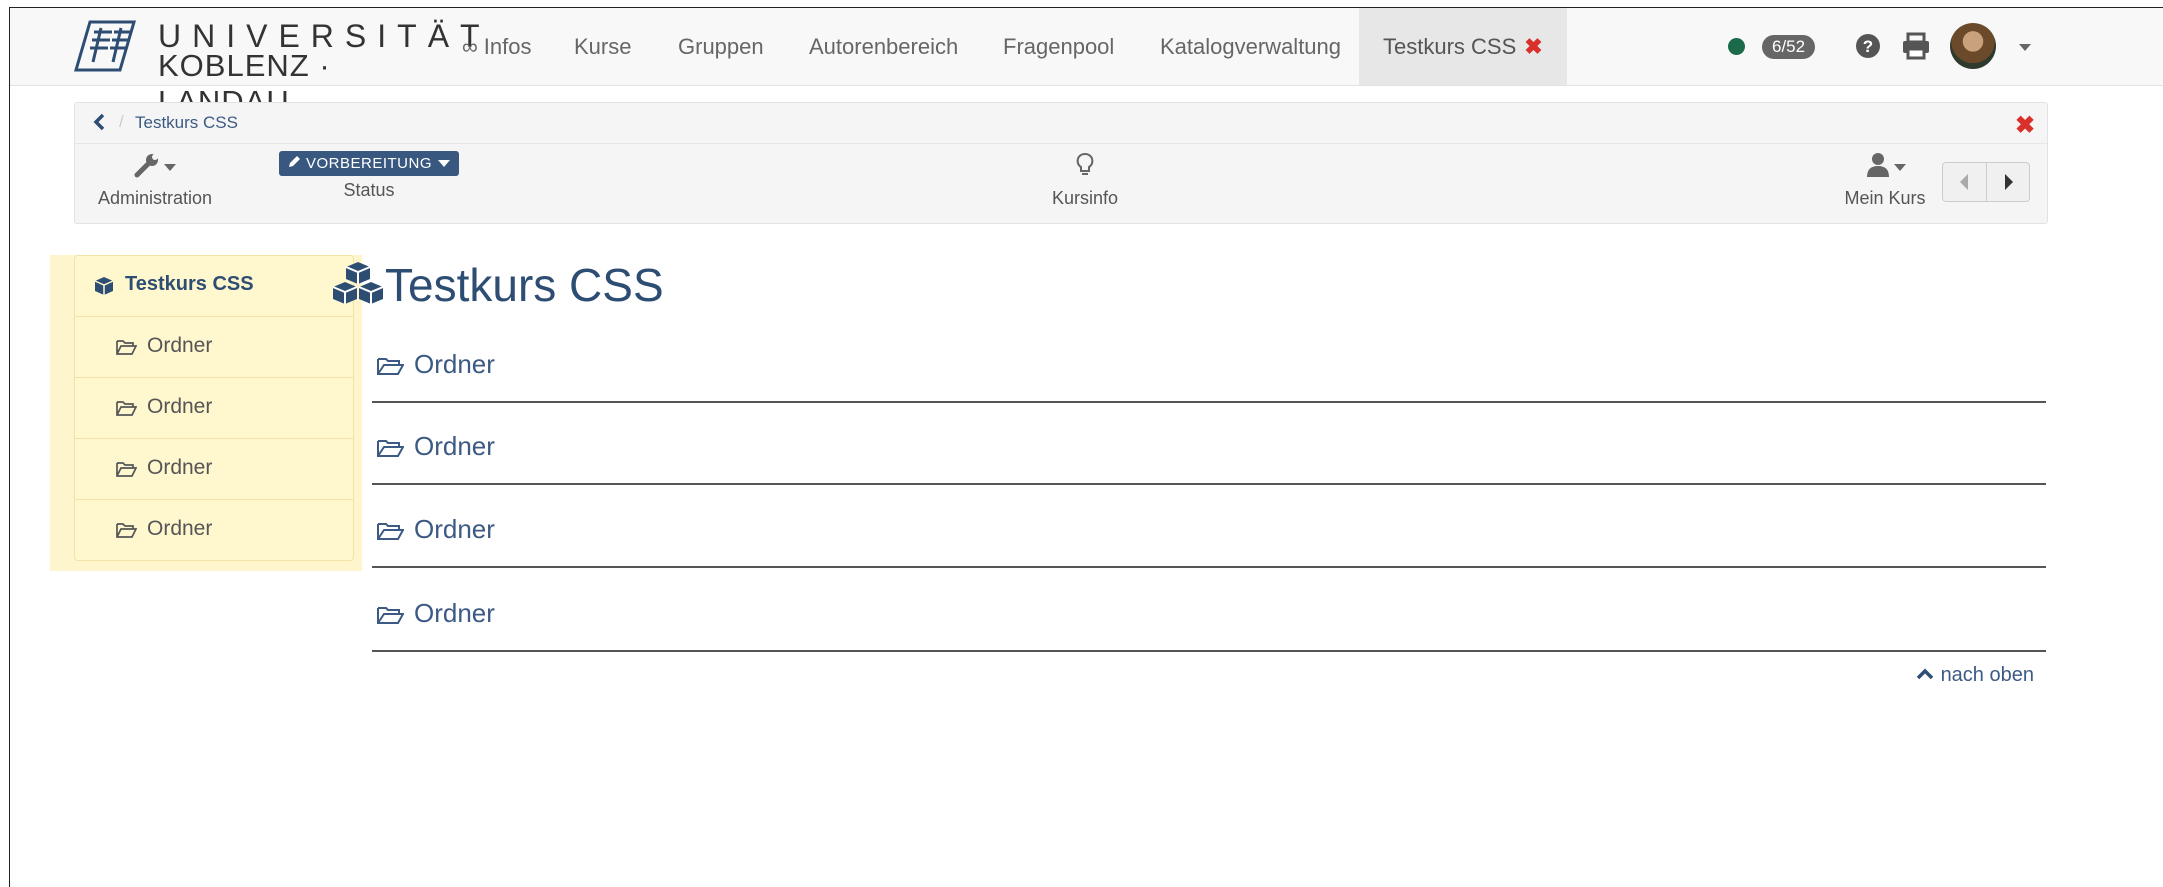  I want to click on previous-node-icon, so click(1964, 182).